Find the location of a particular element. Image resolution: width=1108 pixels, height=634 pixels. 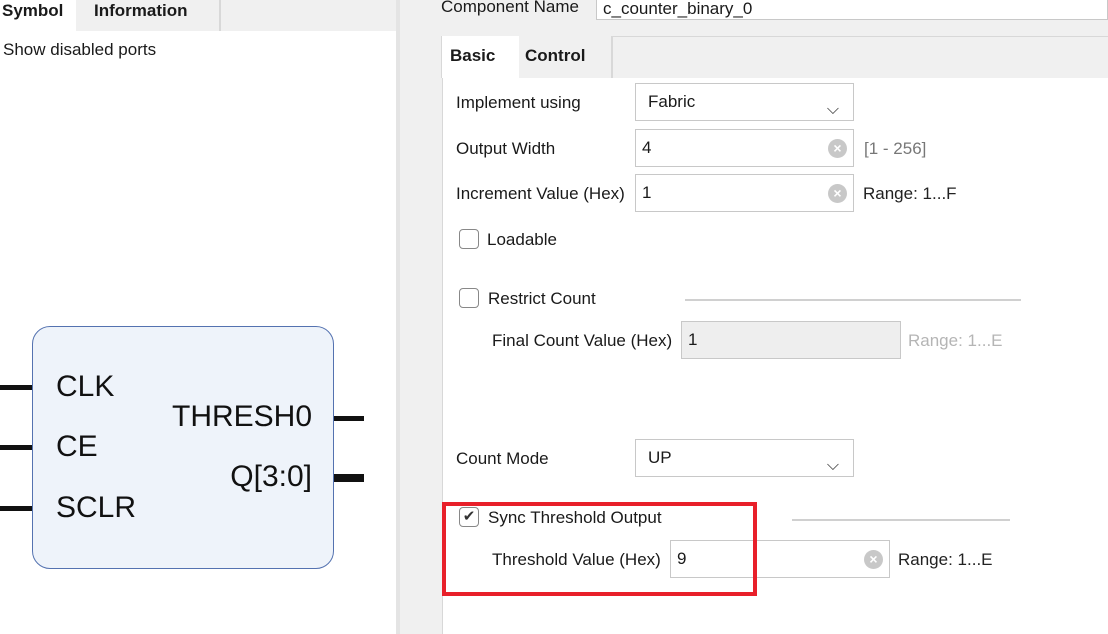

implement-using-value: Fabric is located at coordinates (672, 101).